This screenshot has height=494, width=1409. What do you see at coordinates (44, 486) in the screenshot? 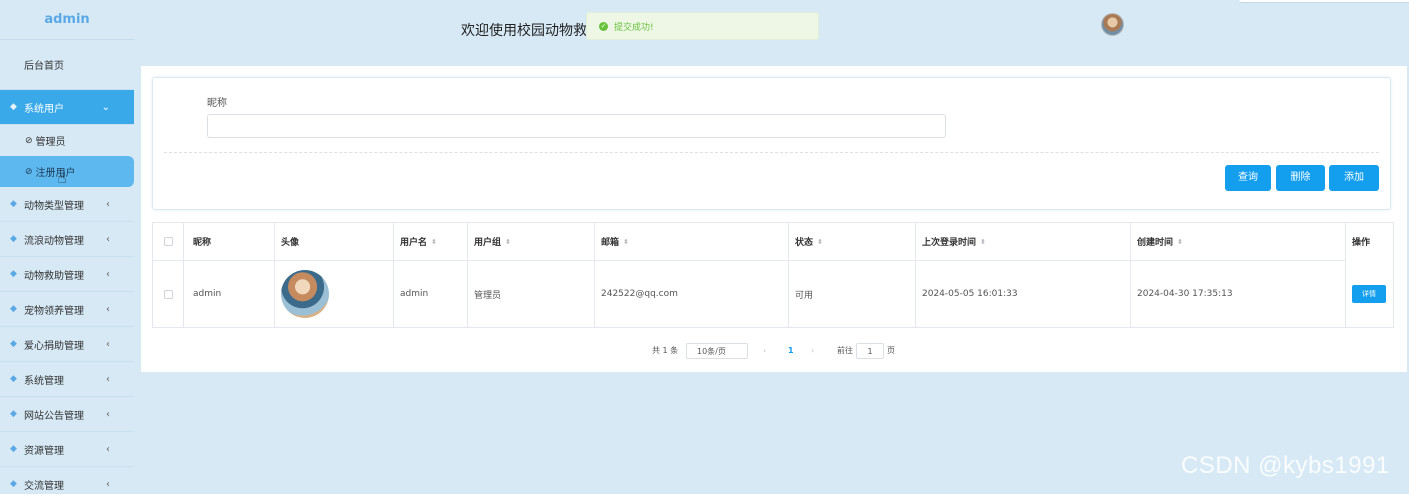
I see `sidebar-item-label: 交流管理` at bounding box center [44, 486].